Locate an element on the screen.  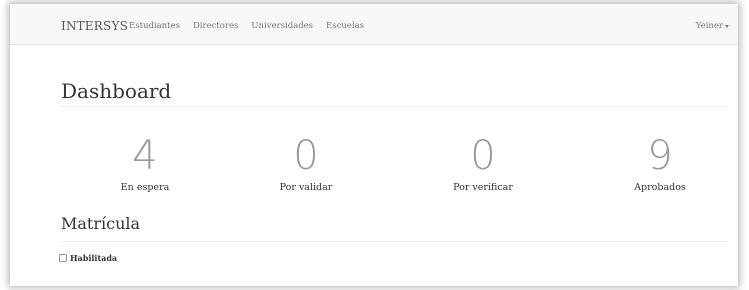
stat-label: Aprobados is located at coordinates (660, 187).